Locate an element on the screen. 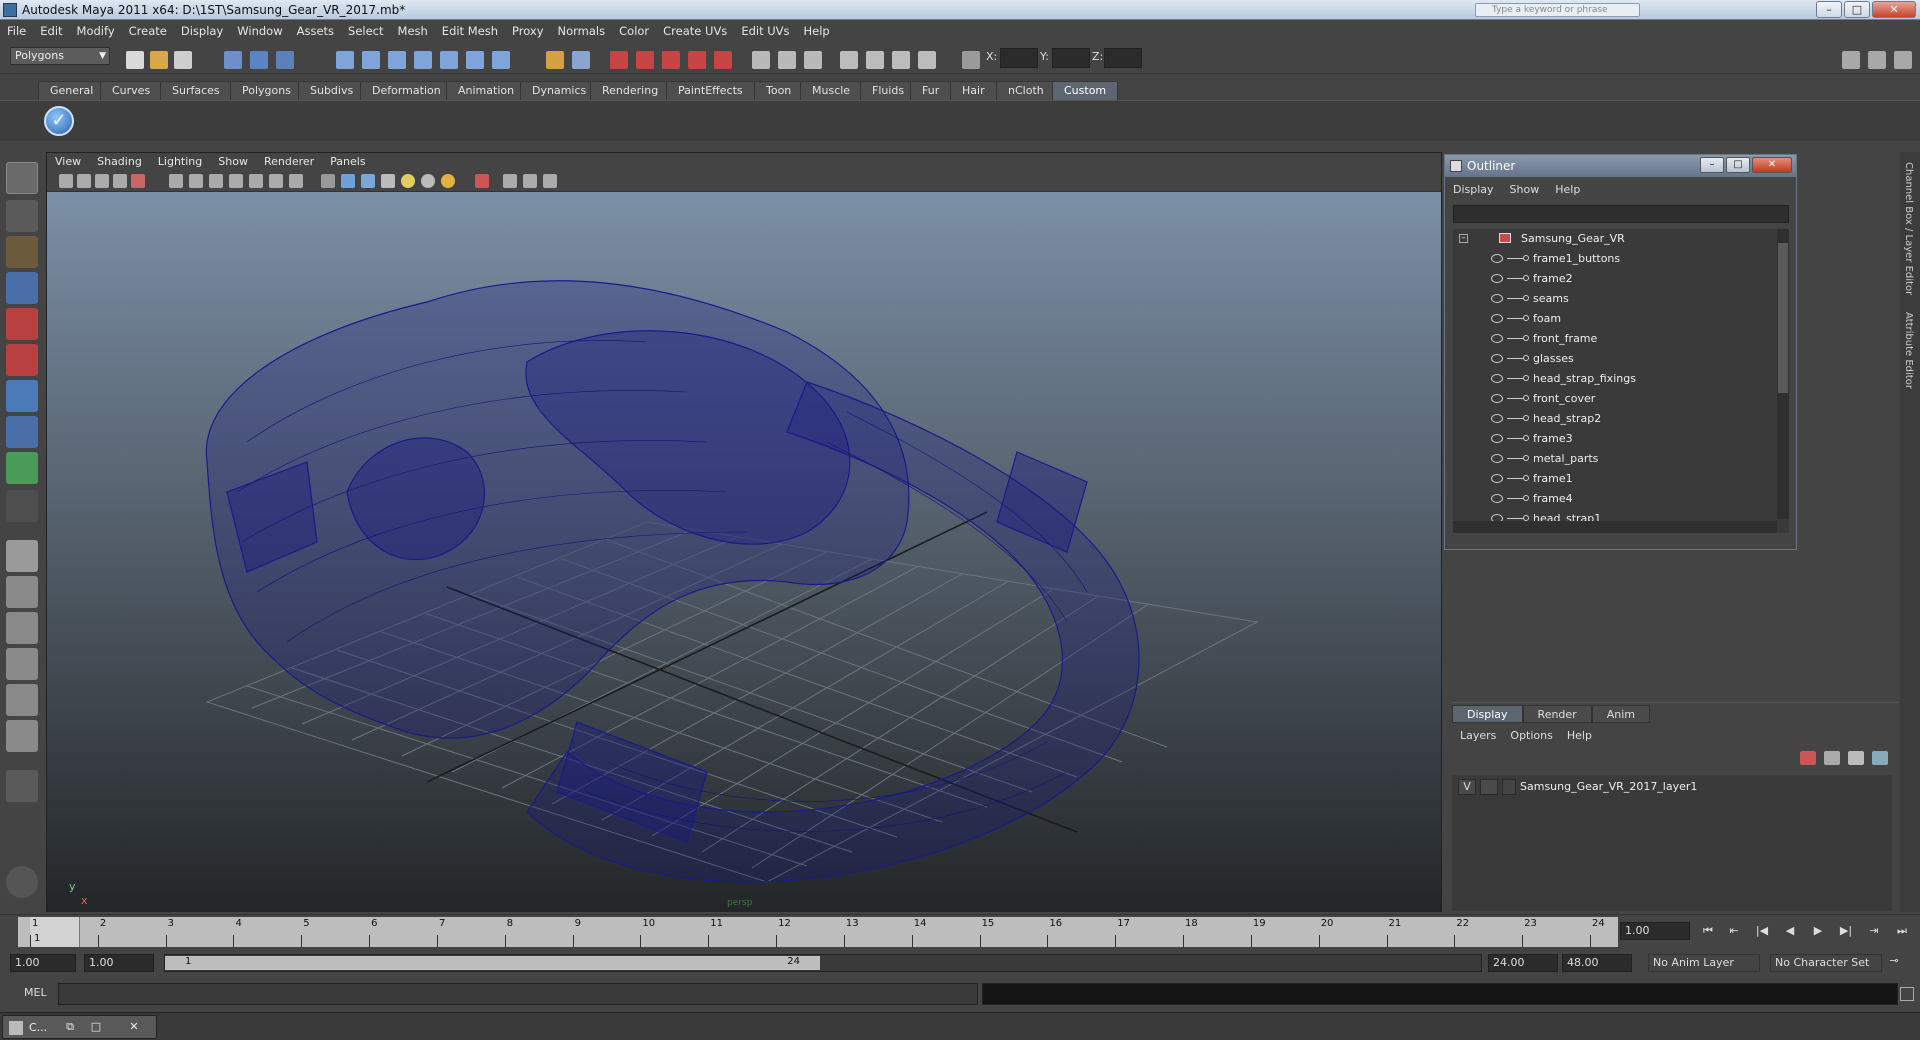  outliner-item: head_strap2 is located at coordinates (1613, 418).